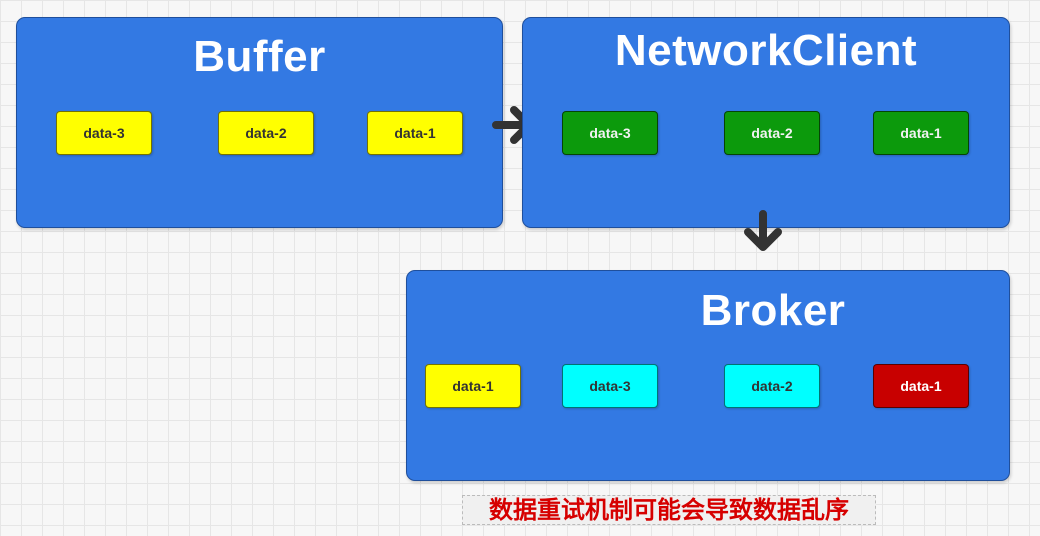 The height and width of the screenshot is (536, 1040). I want to click on broker-chip-data-3: data-3, so click(610, 386).